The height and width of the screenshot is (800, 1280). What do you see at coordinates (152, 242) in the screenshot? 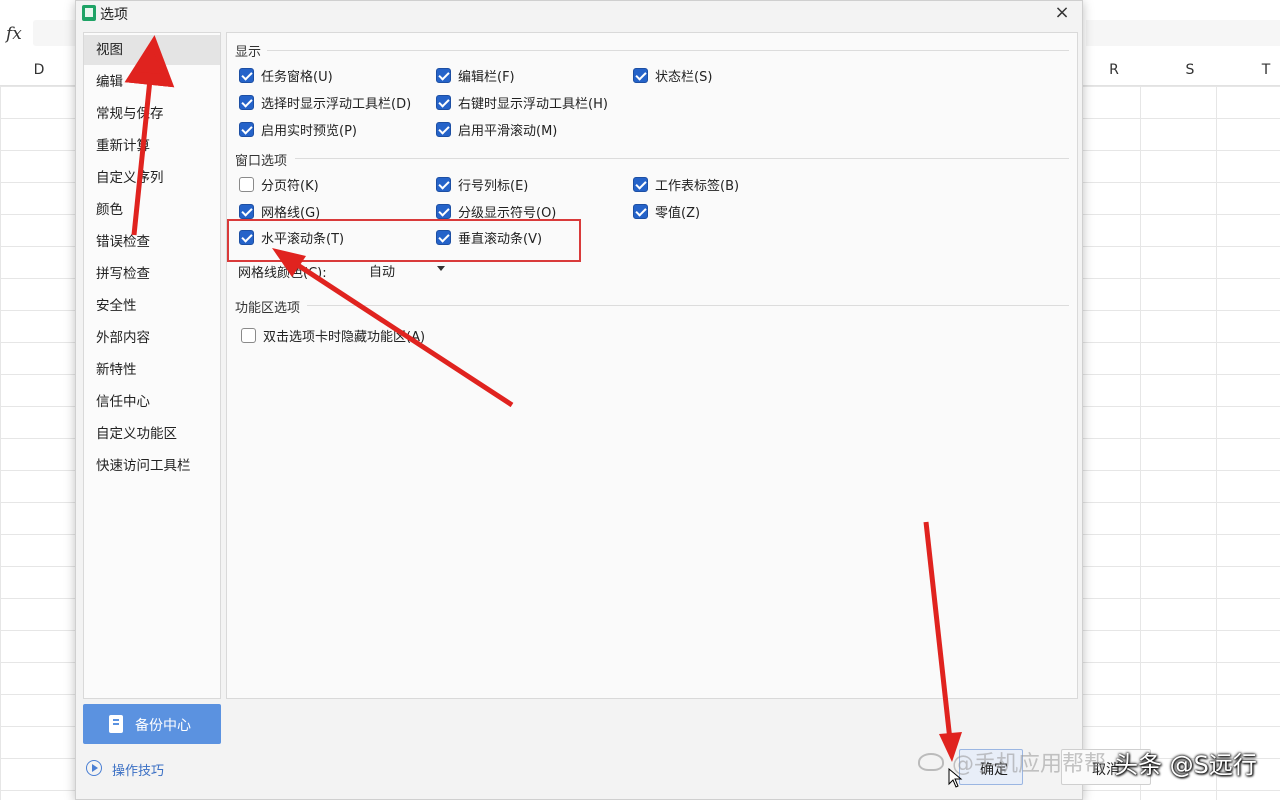
I see `sidebar-item-error-checking: 错误检查` at bounding box center [152, 242].